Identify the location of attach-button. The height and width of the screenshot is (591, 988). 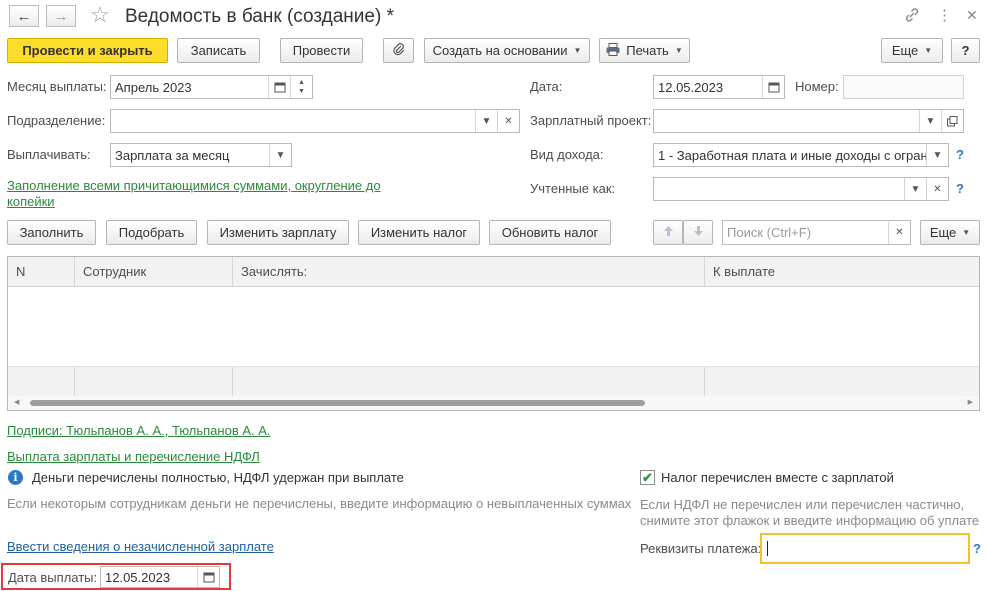
(398, 50).